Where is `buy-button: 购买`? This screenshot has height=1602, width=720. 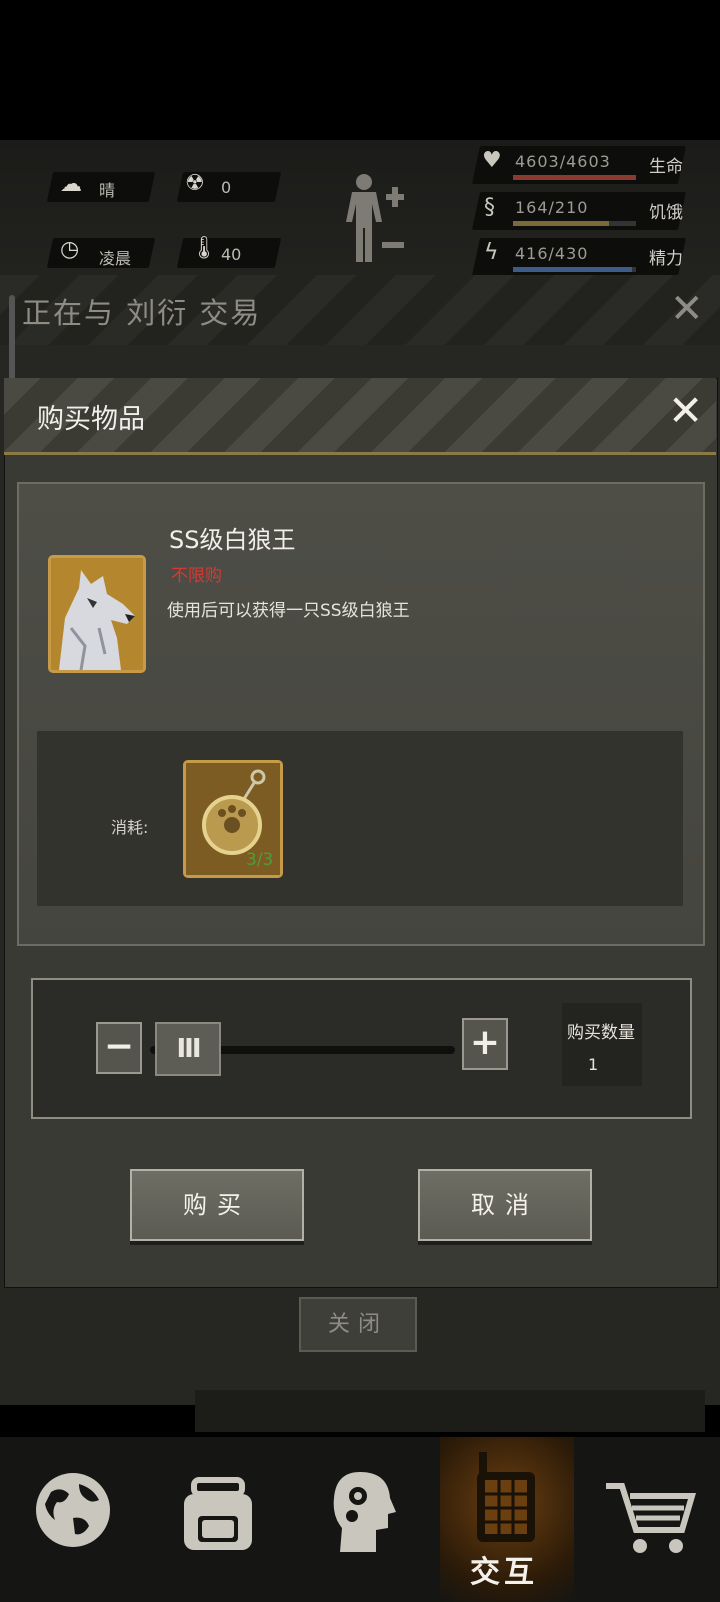
buy-button: 购买 is located at coordinates (217, 1205).